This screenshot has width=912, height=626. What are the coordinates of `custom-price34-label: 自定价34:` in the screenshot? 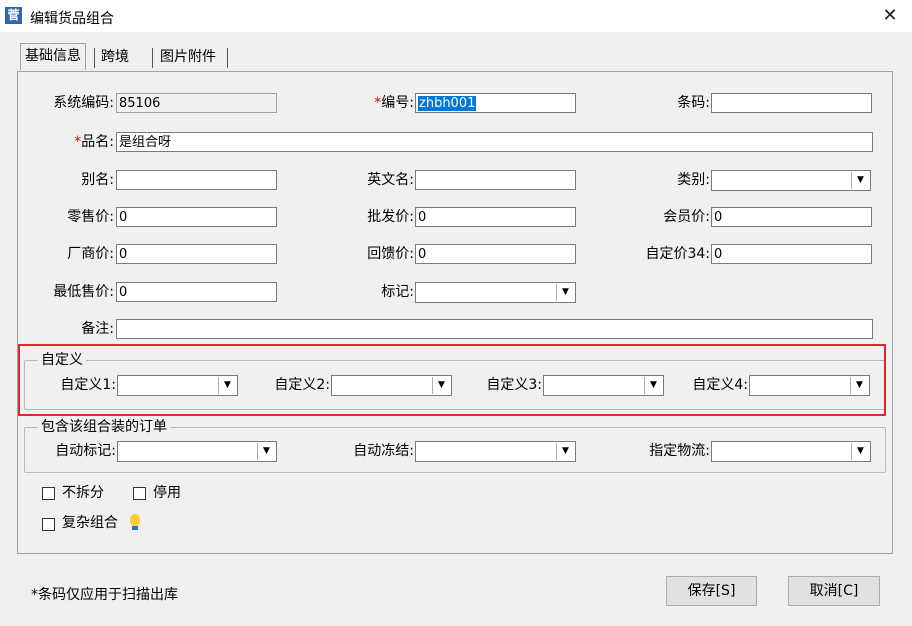 It's located at (677, 254).